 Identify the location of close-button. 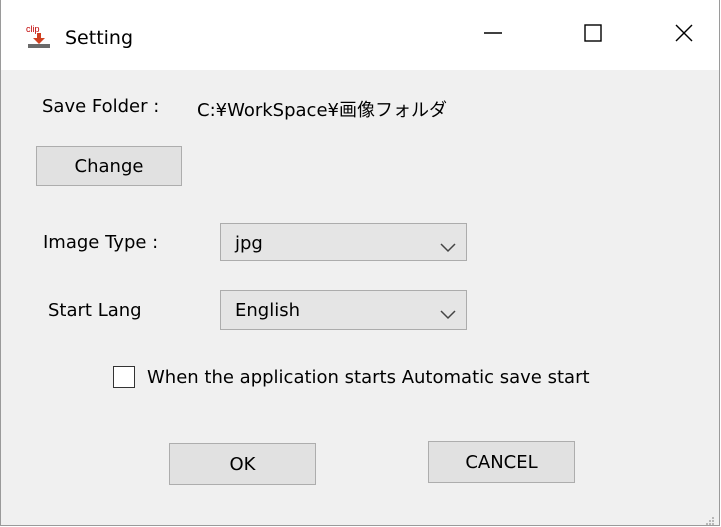
(684, 35).